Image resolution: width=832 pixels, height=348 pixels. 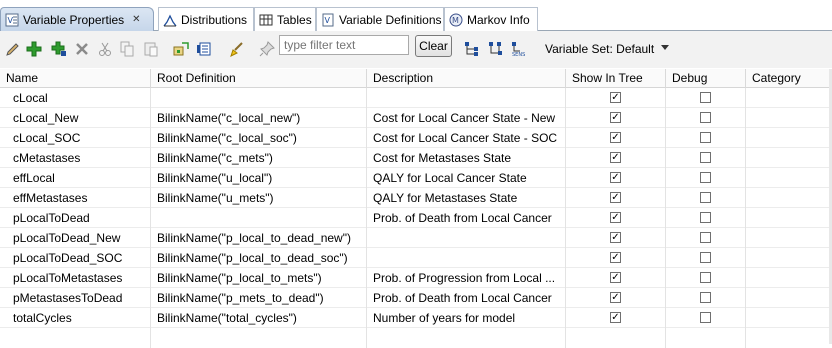 I want to click on root-definition-cell: BilinkName("c_local_soc"), so click(x=259, y=138).